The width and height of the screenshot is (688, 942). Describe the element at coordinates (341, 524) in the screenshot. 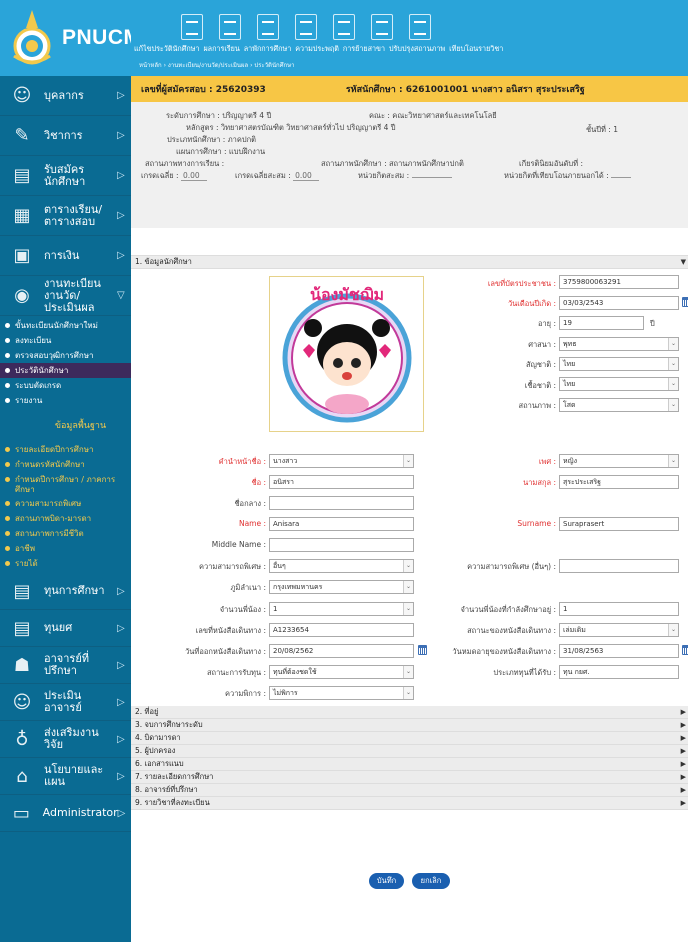

I see `name-en-input: Anisara` at that location.